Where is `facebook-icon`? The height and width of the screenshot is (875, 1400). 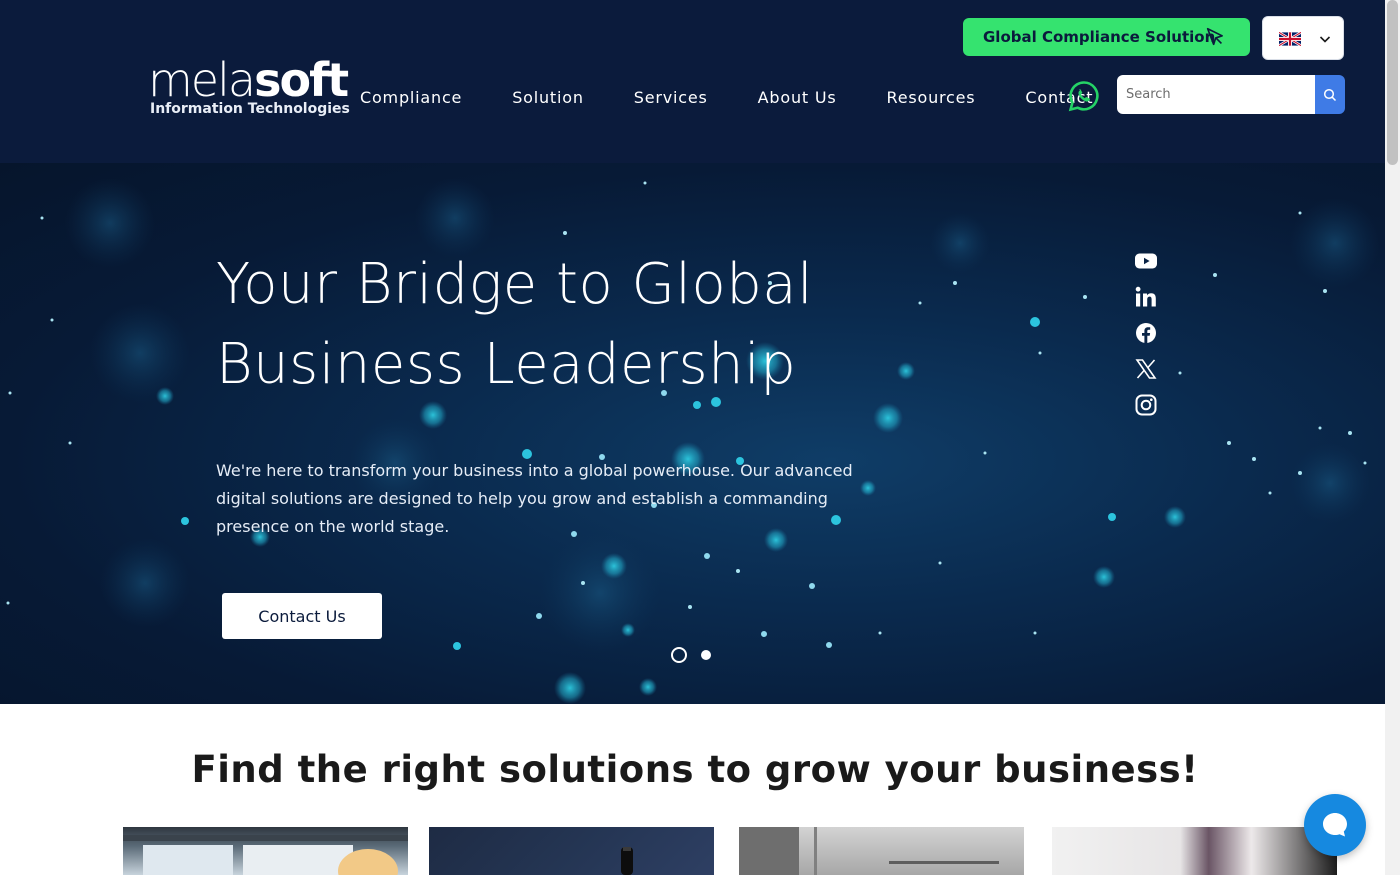
facebook-icon is located at coordinates (1146, 333).